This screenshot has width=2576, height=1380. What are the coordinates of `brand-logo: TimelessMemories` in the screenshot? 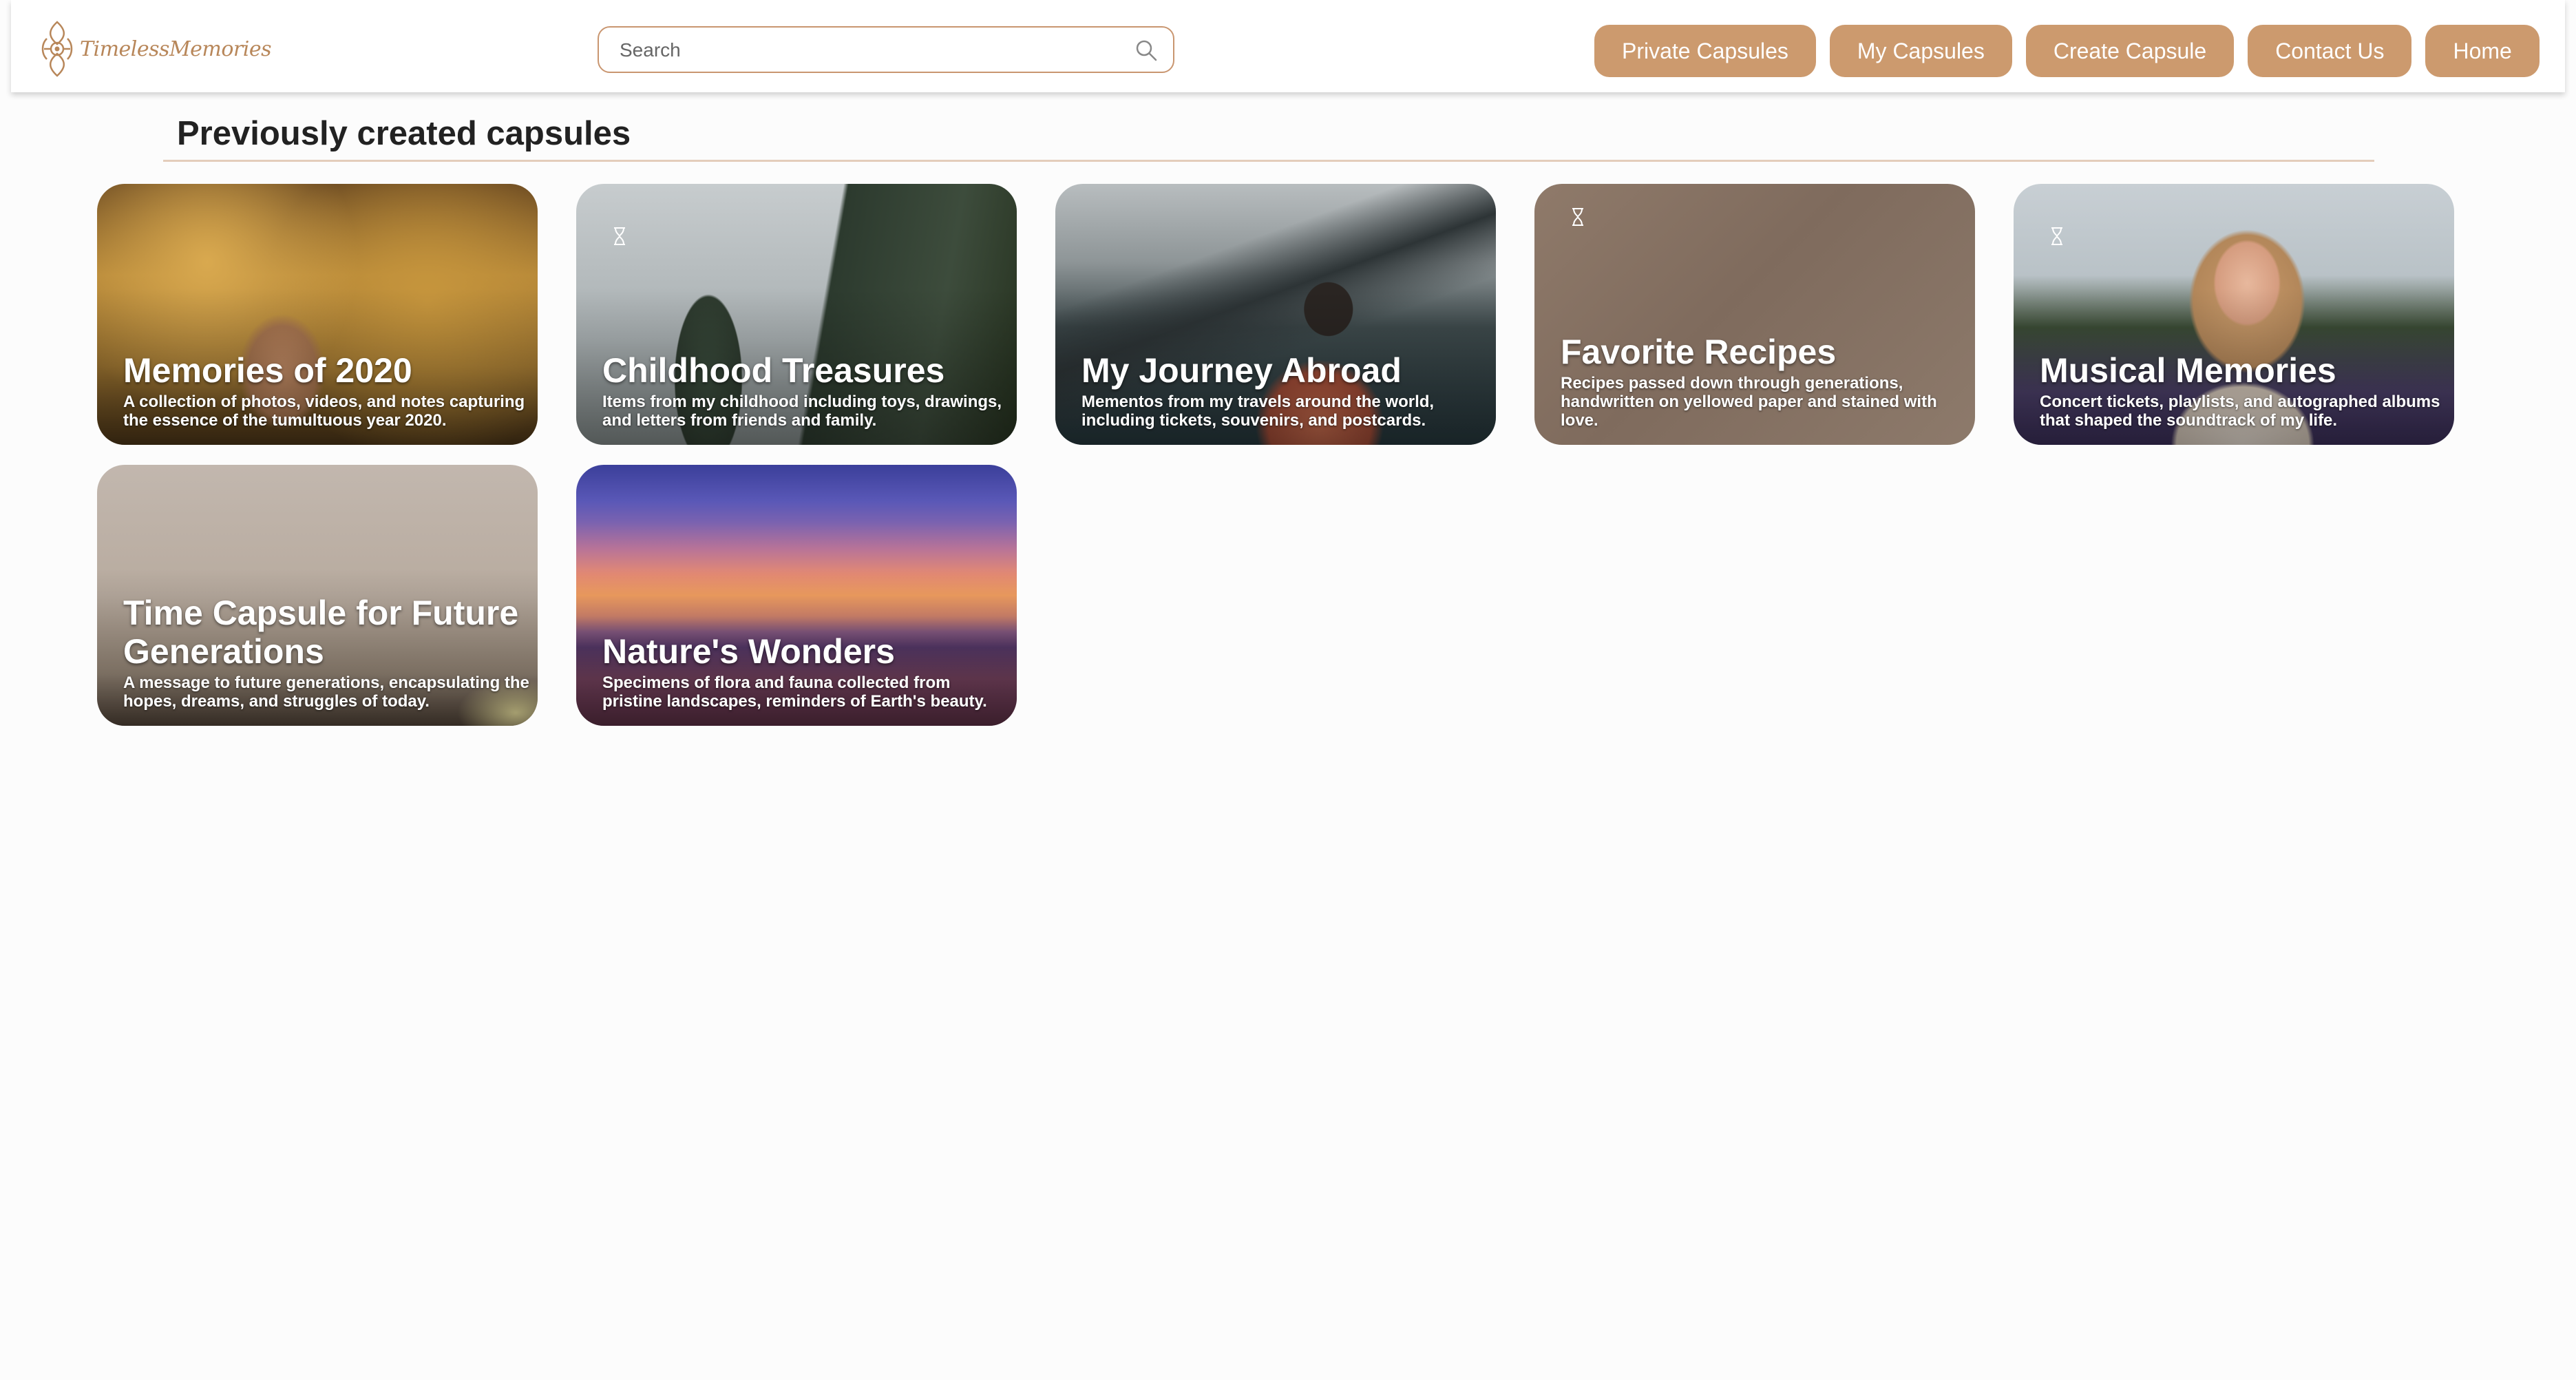 It's located at (154, 49).